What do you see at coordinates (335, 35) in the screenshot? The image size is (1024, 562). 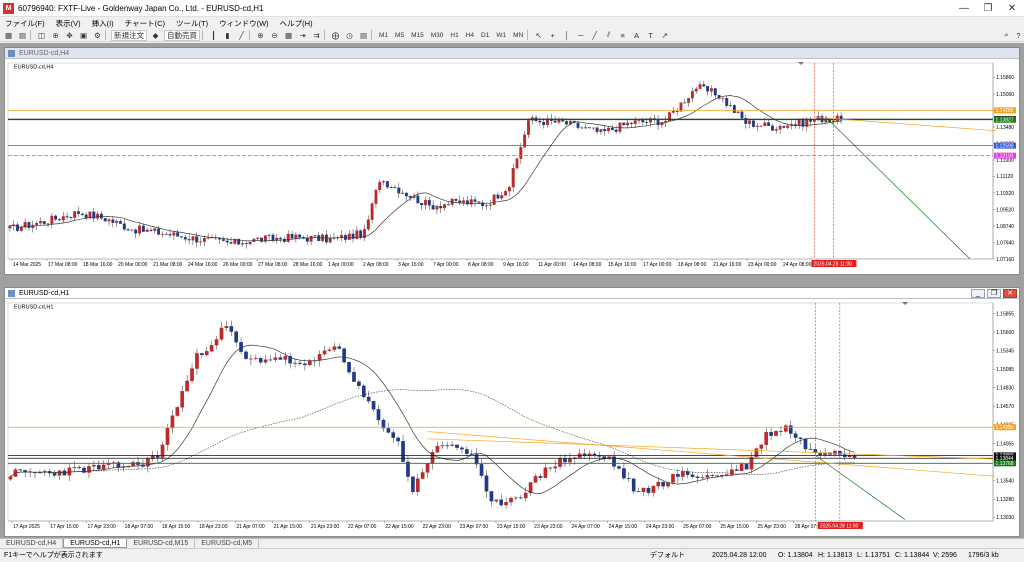 I see `indicators-icon: ⨁` at bounding box center [335, 35].